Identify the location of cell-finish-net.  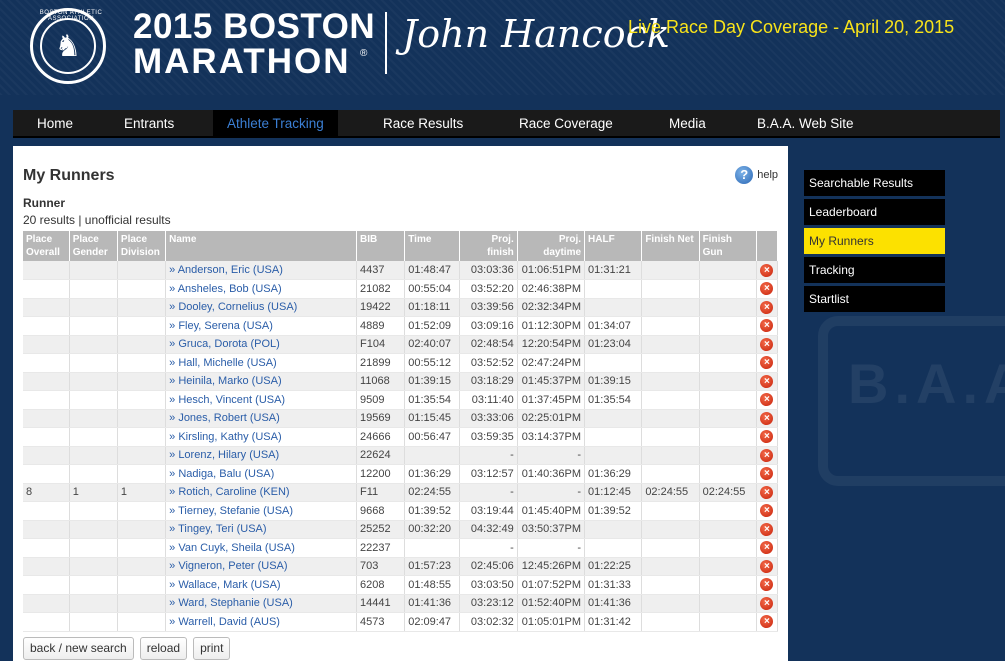
(670, 622).